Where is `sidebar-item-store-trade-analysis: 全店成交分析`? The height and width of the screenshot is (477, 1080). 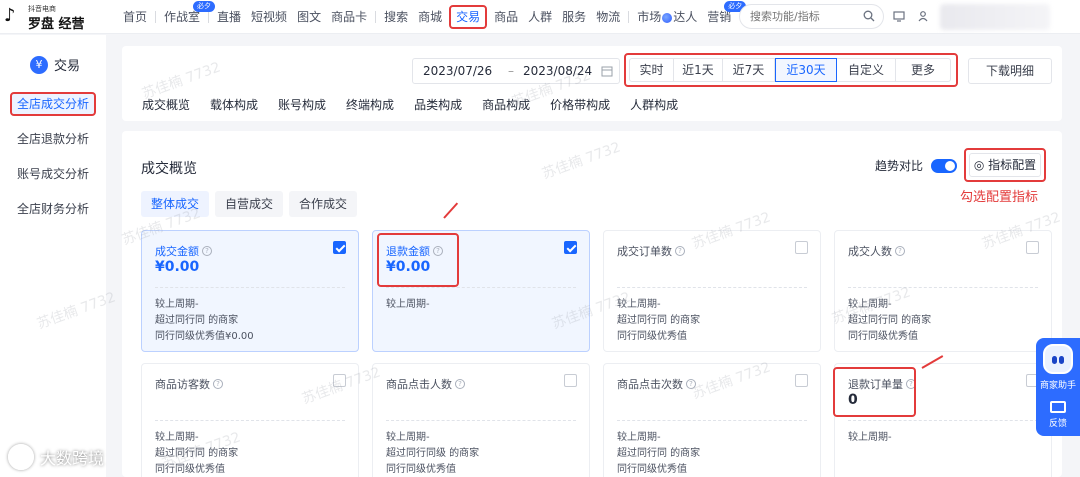
sidebar-item-store-trade-analysis: 全店成交分析 is located at coordinates (53, 104).